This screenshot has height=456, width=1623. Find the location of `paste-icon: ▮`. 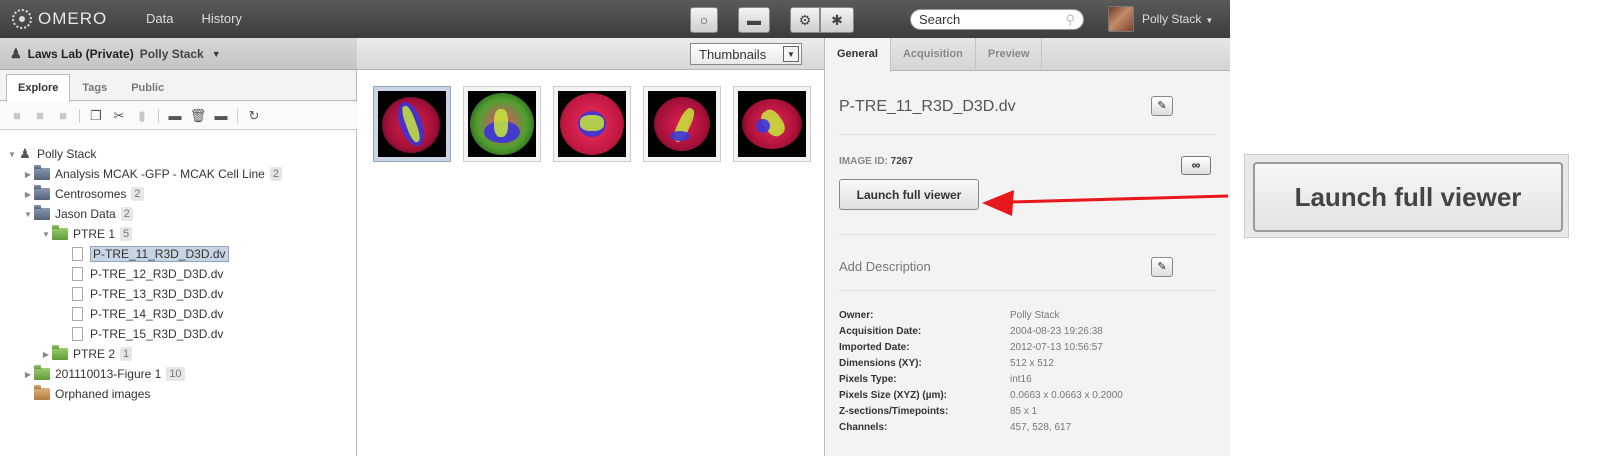

paste-icon: ▮ is located at coordinates (142, 116).